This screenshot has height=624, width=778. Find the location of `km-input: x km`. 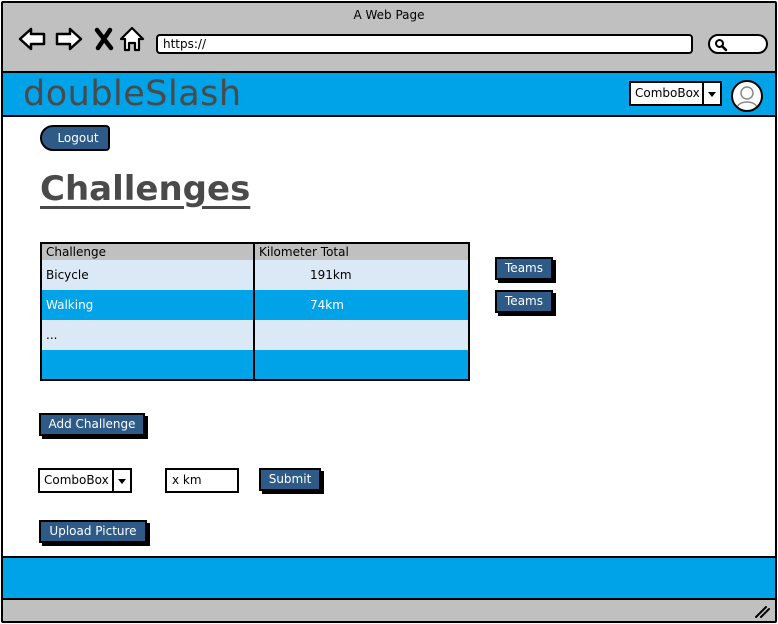

km-input: x km is located at coordinates (202, 480).